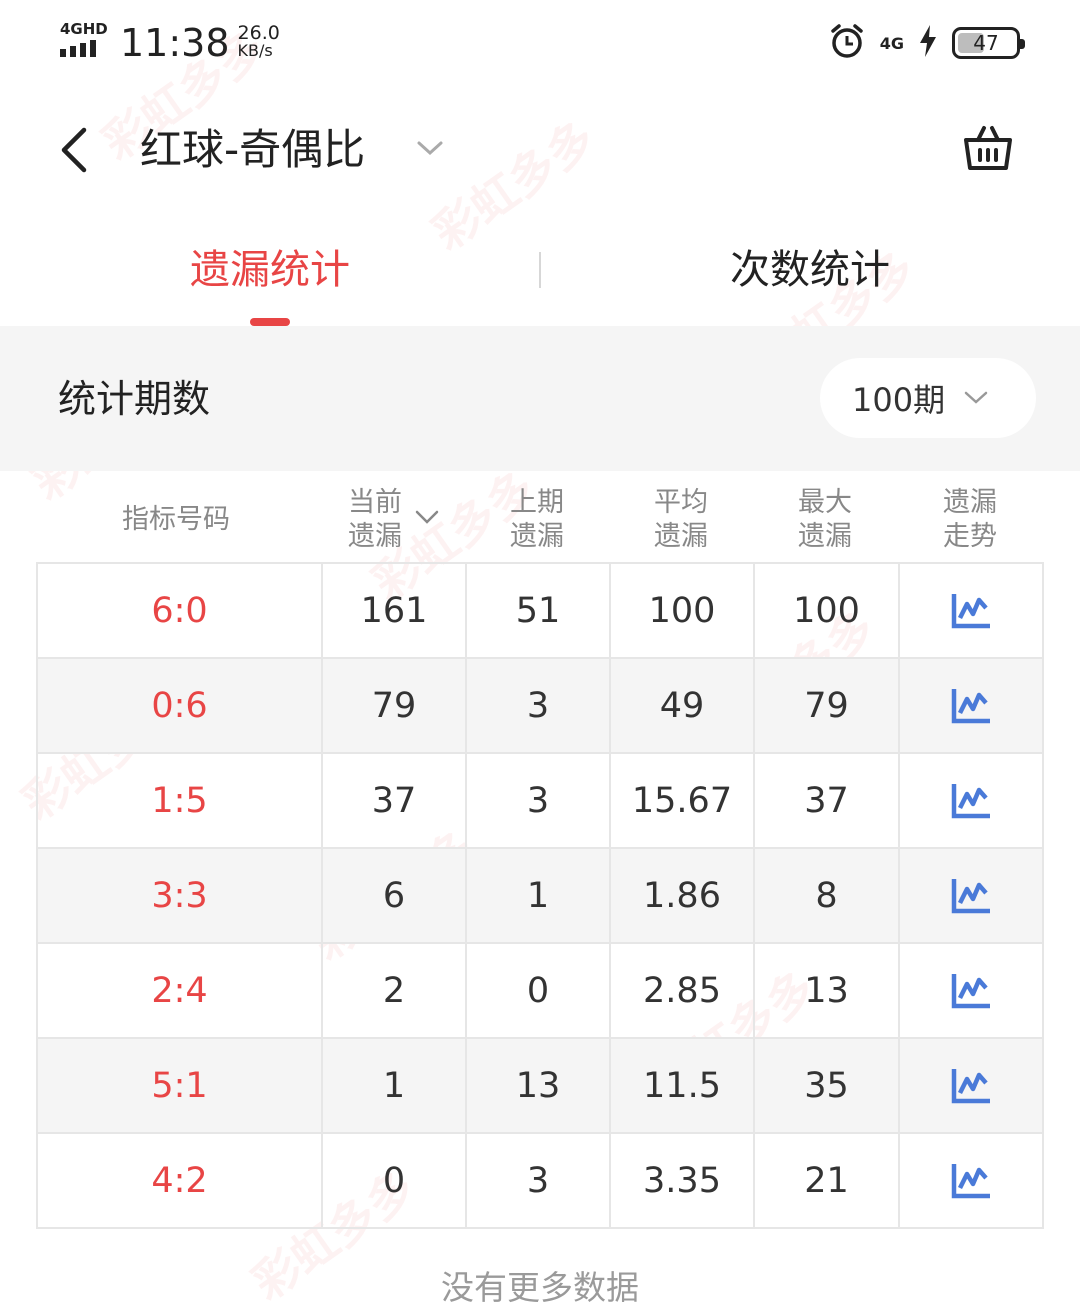 This screenshot has height=1316, width=1080. I want to click on cell-avg: 1.86, so click(683, 895).